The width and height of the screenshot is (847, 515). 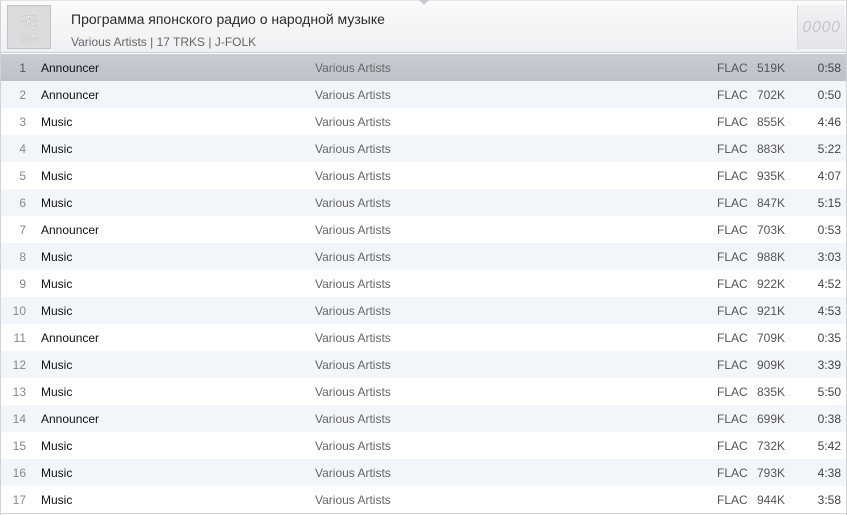 What do you see at coordinates (423, 256) in the screenshot?
I see `track-row: 8 Music Various Artists FLAC 988K 3:03` at bounding box center [423, 256].